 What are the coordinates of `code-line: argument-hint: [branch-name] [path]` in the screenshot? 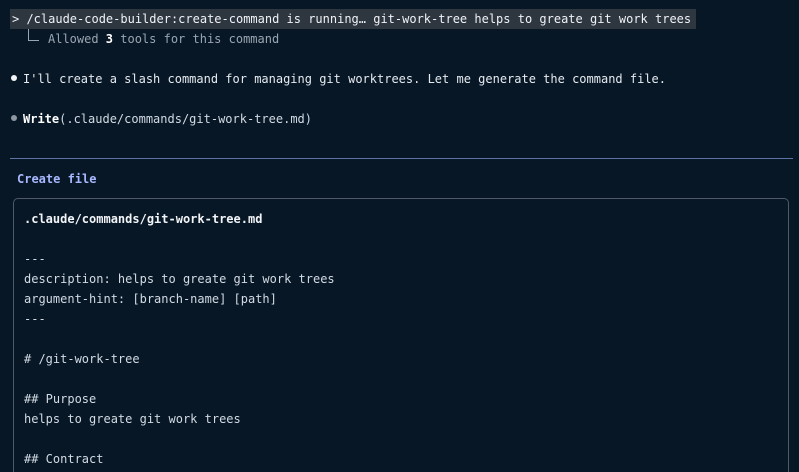 It's located at (150, 299).